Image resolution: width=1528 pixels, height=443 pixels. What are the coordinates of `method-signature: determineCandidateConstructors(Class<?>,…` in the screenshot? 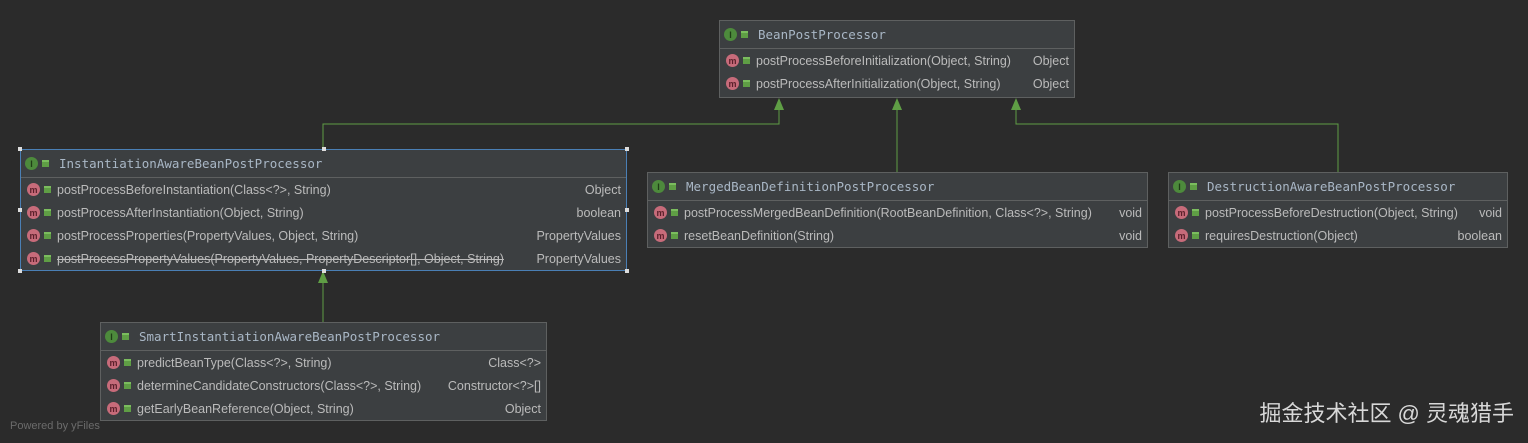 It's located at (279, 385).